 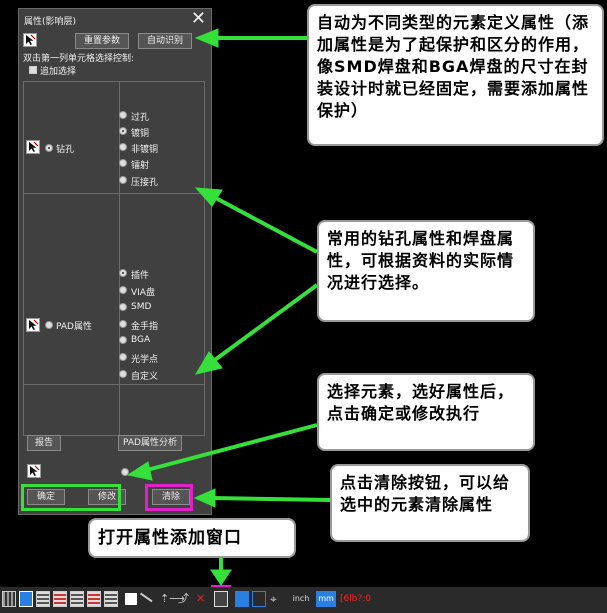 I want to click on align-icon, so click(x=259, y=599).